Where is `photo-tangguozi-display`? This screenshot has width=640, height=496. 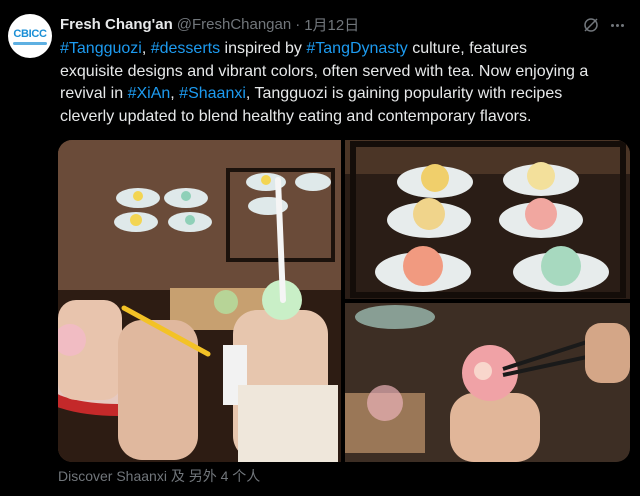
photo-tangguozi-display is located at coordinates (487, 219).